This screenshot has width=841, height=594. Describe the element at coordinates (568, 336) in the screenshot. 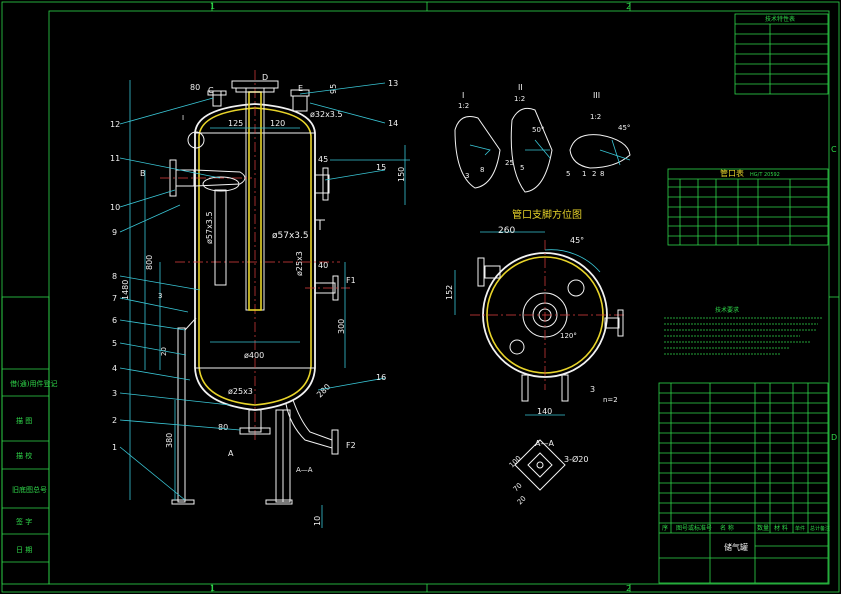

I see `orient-120: 120°` at that location.